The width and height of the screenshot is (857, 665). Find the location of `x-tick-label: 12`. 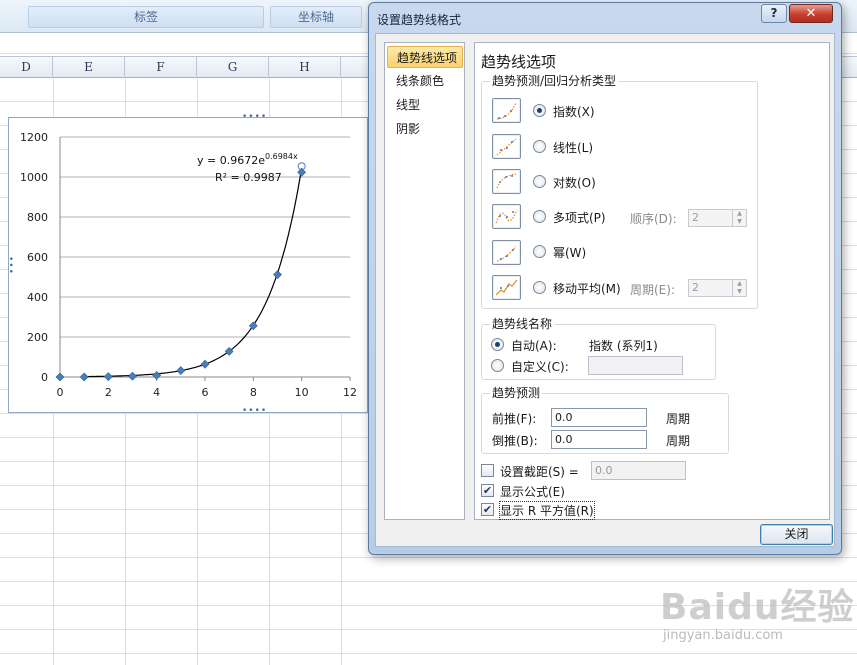

x-tick-label: 12 is located at coordinates (350, 392).